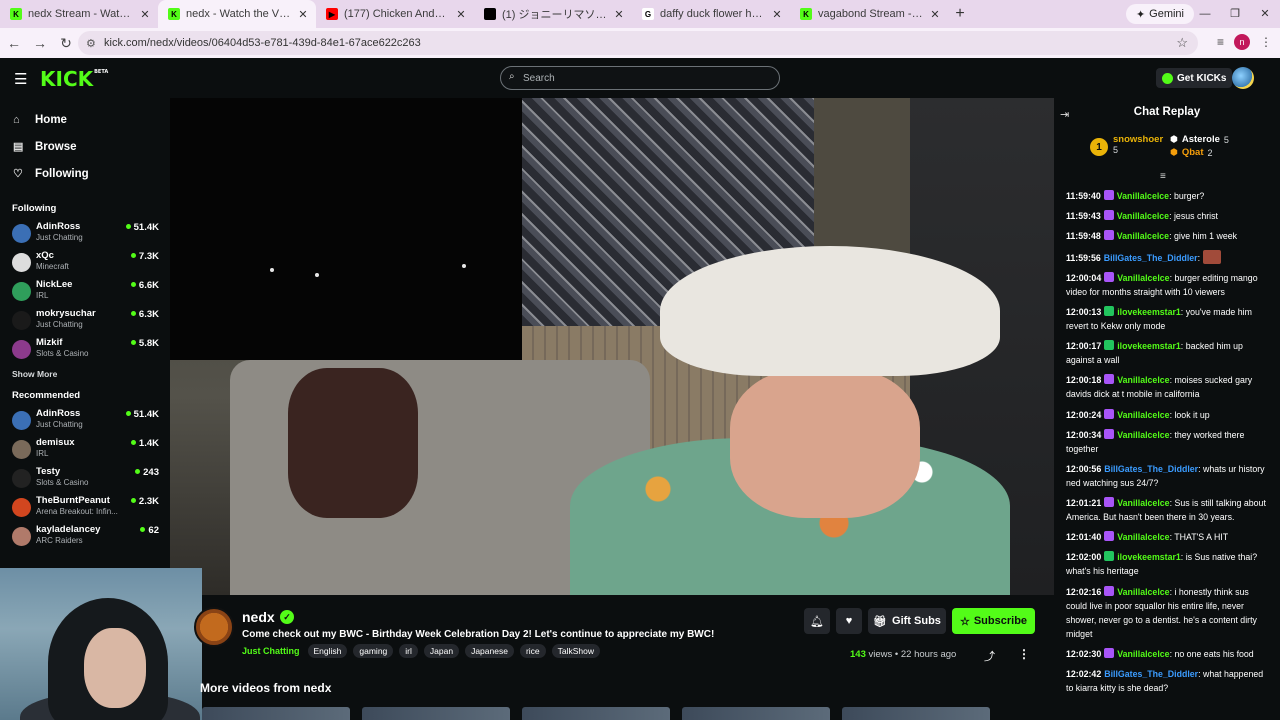 Image resolution: width=1280 pixels, height=720 pixels. I want to click on back-icon: ←, so click(14, 43).